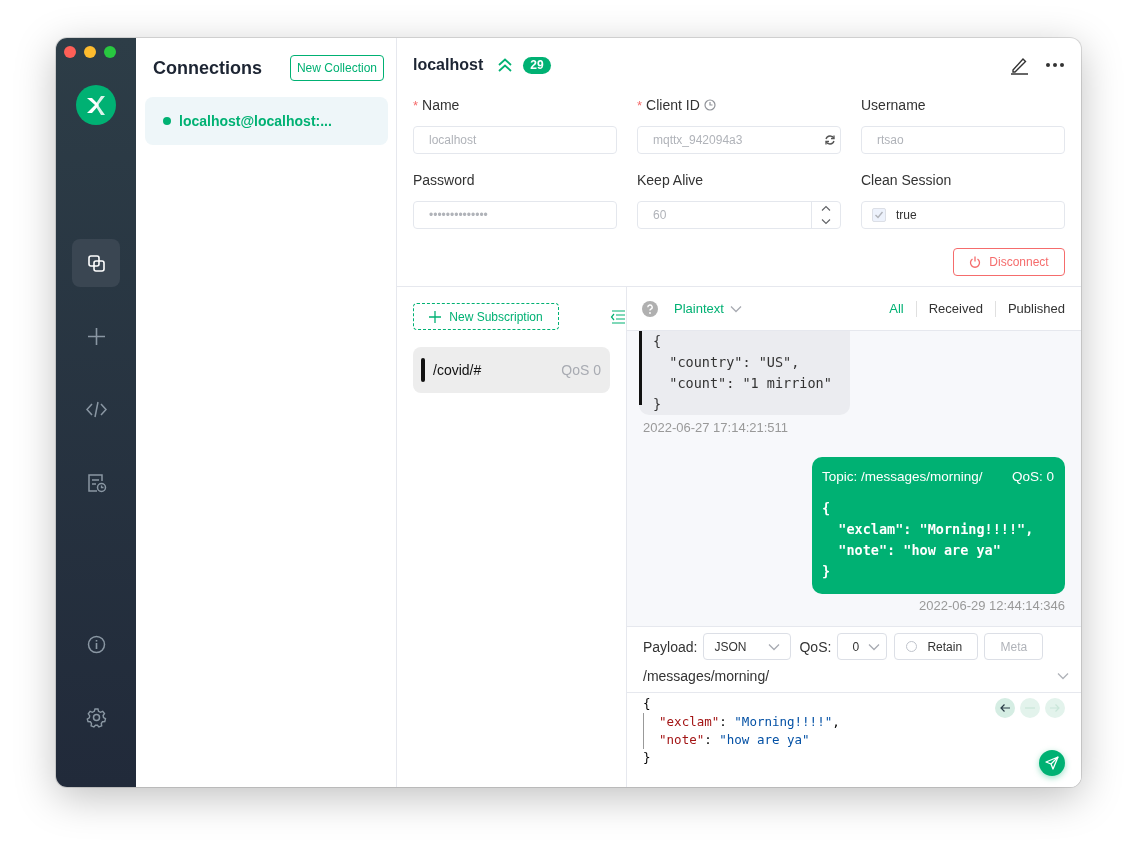 The height and width of the screenshot is (861, 1137). I want to click on field-label: Password, so click(444, 180).